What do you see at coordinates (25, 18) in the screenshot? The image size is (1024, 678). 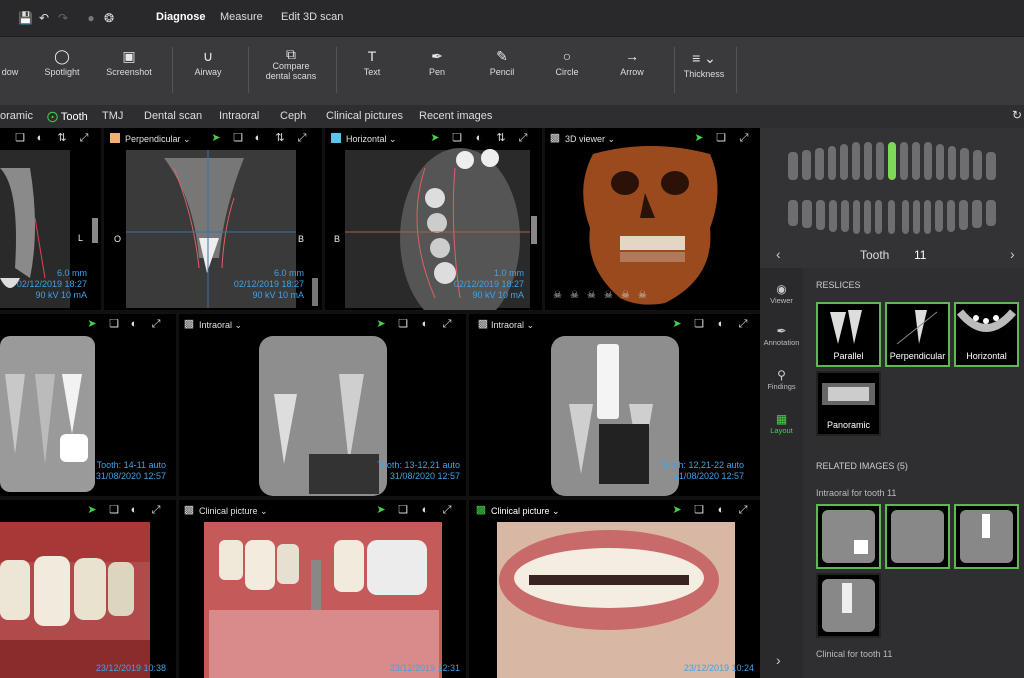 I see `save-icon: 💾` at bounding box center [25, 18].